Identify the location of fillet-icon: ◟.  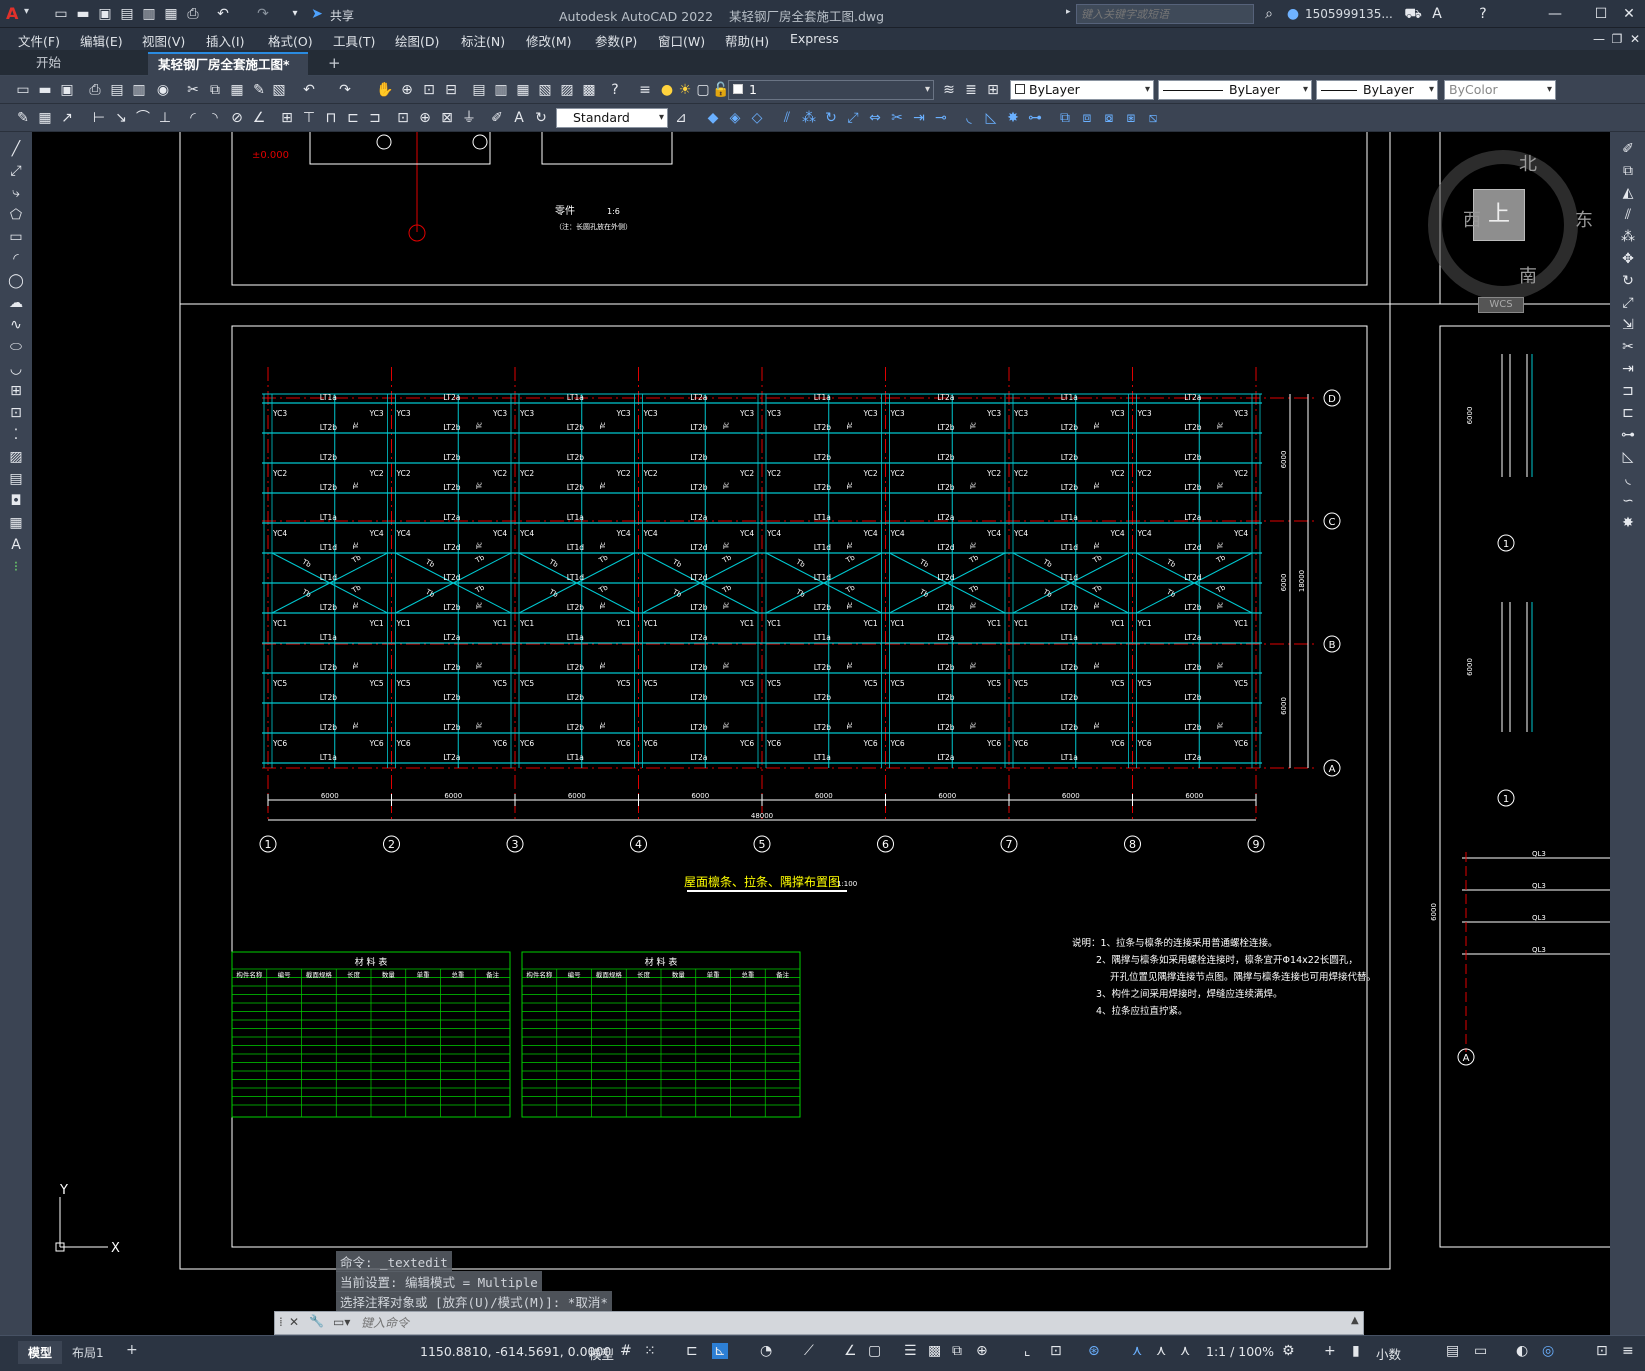
(1628, 479).